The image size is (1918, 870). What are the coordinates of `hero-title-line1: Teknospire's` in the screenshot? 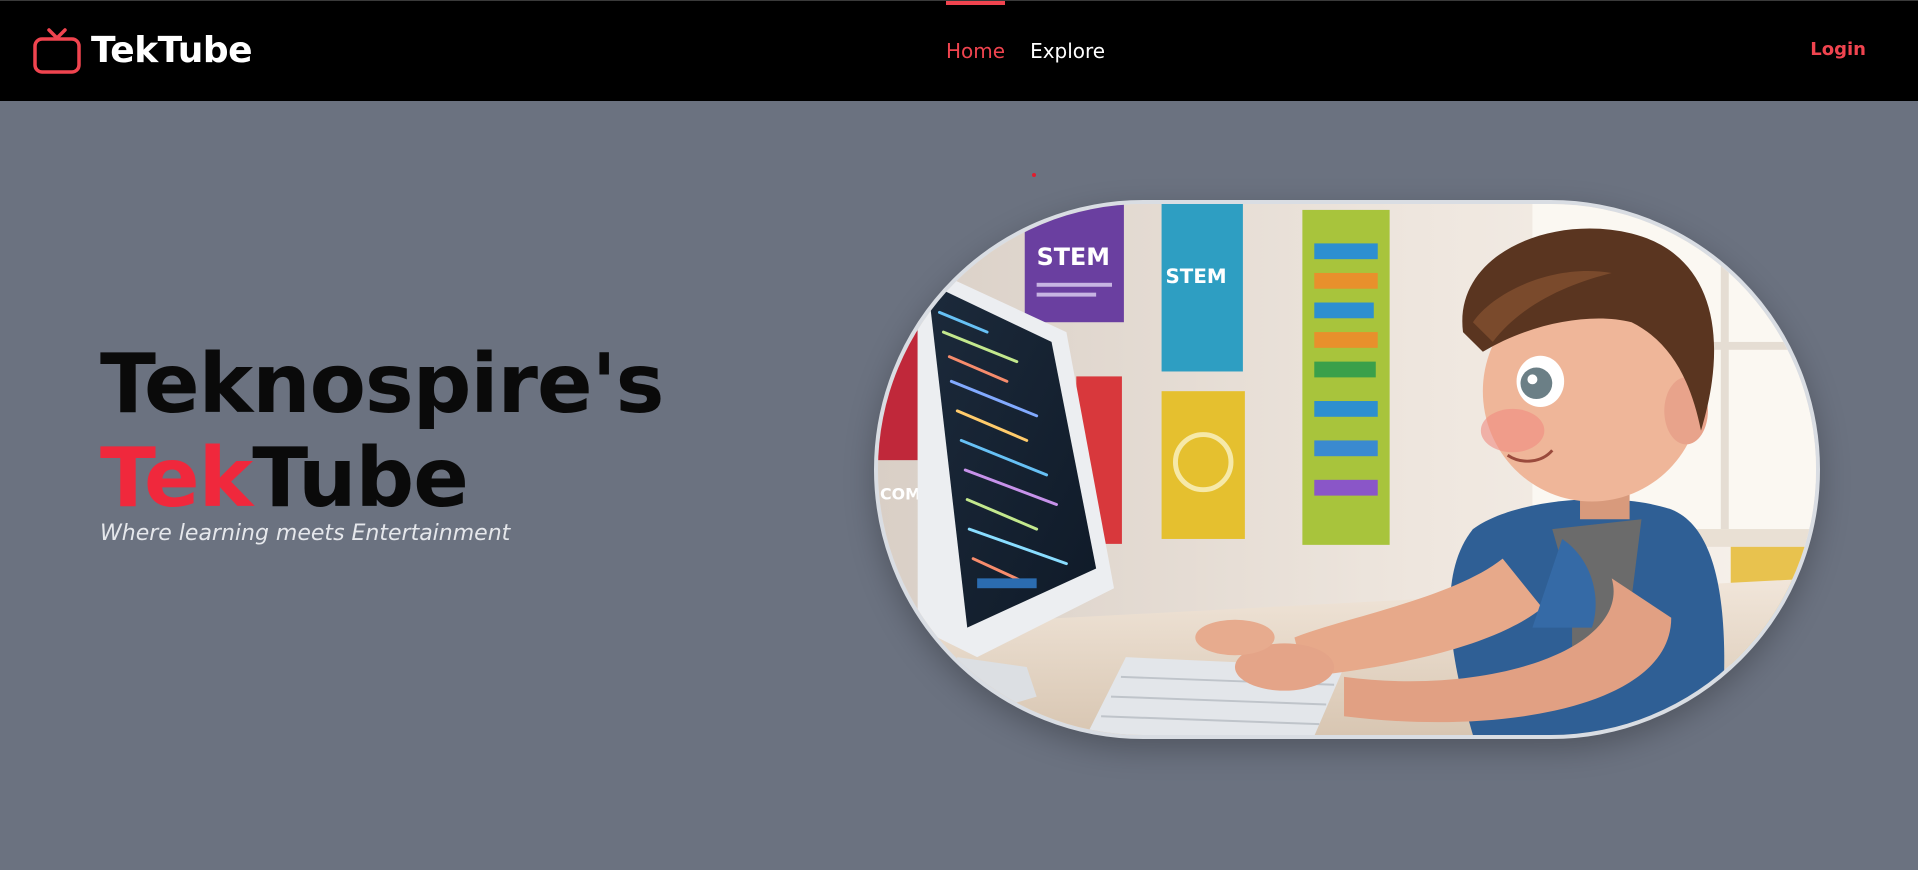 It's located at (382, 384).